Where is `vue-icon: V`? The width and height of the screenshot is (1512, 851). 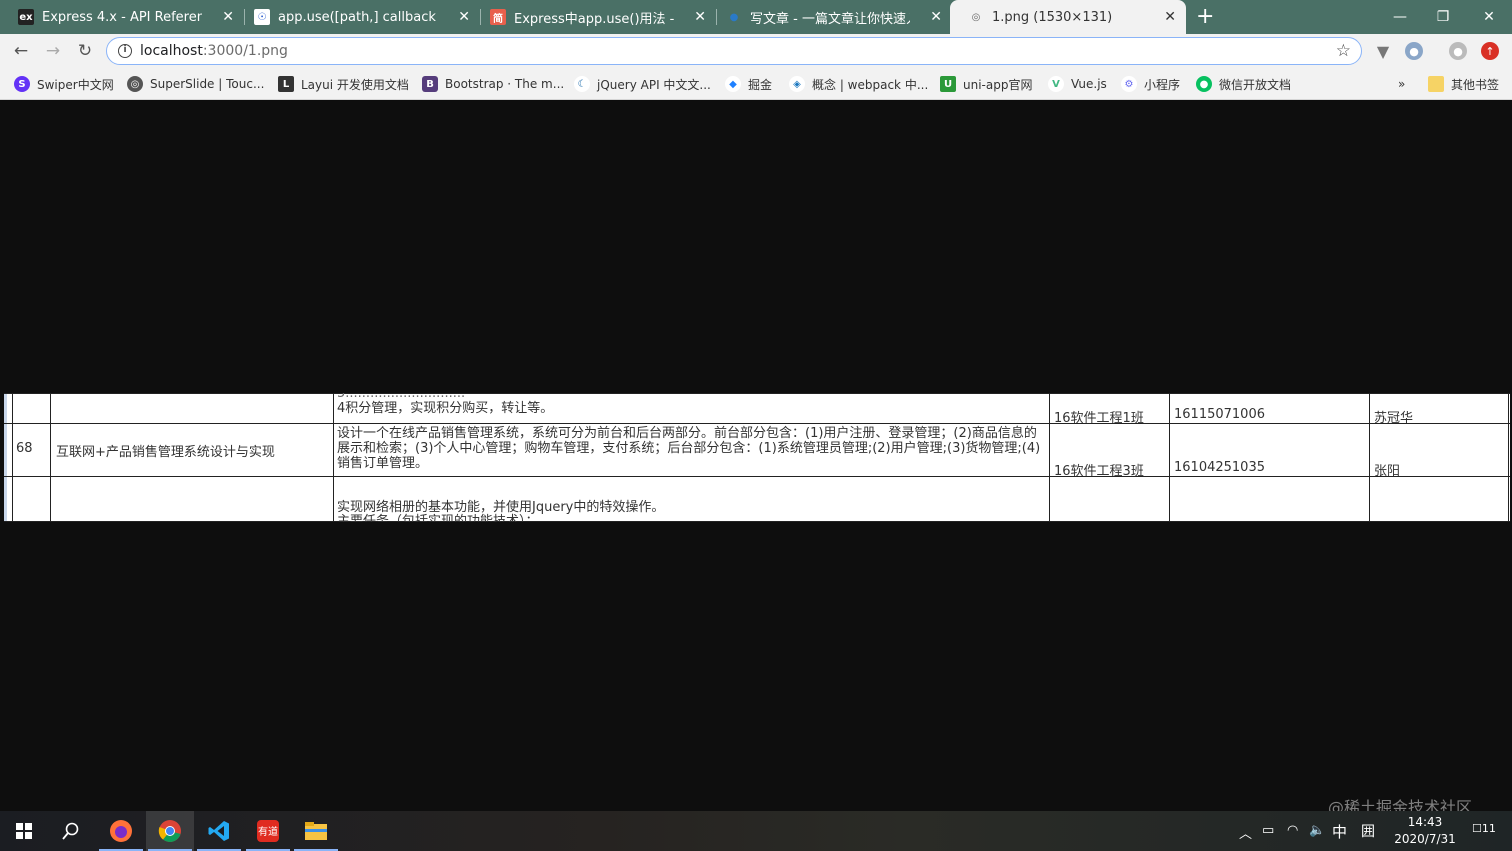 vue-icon: V is located at coordinates (1056, 84).